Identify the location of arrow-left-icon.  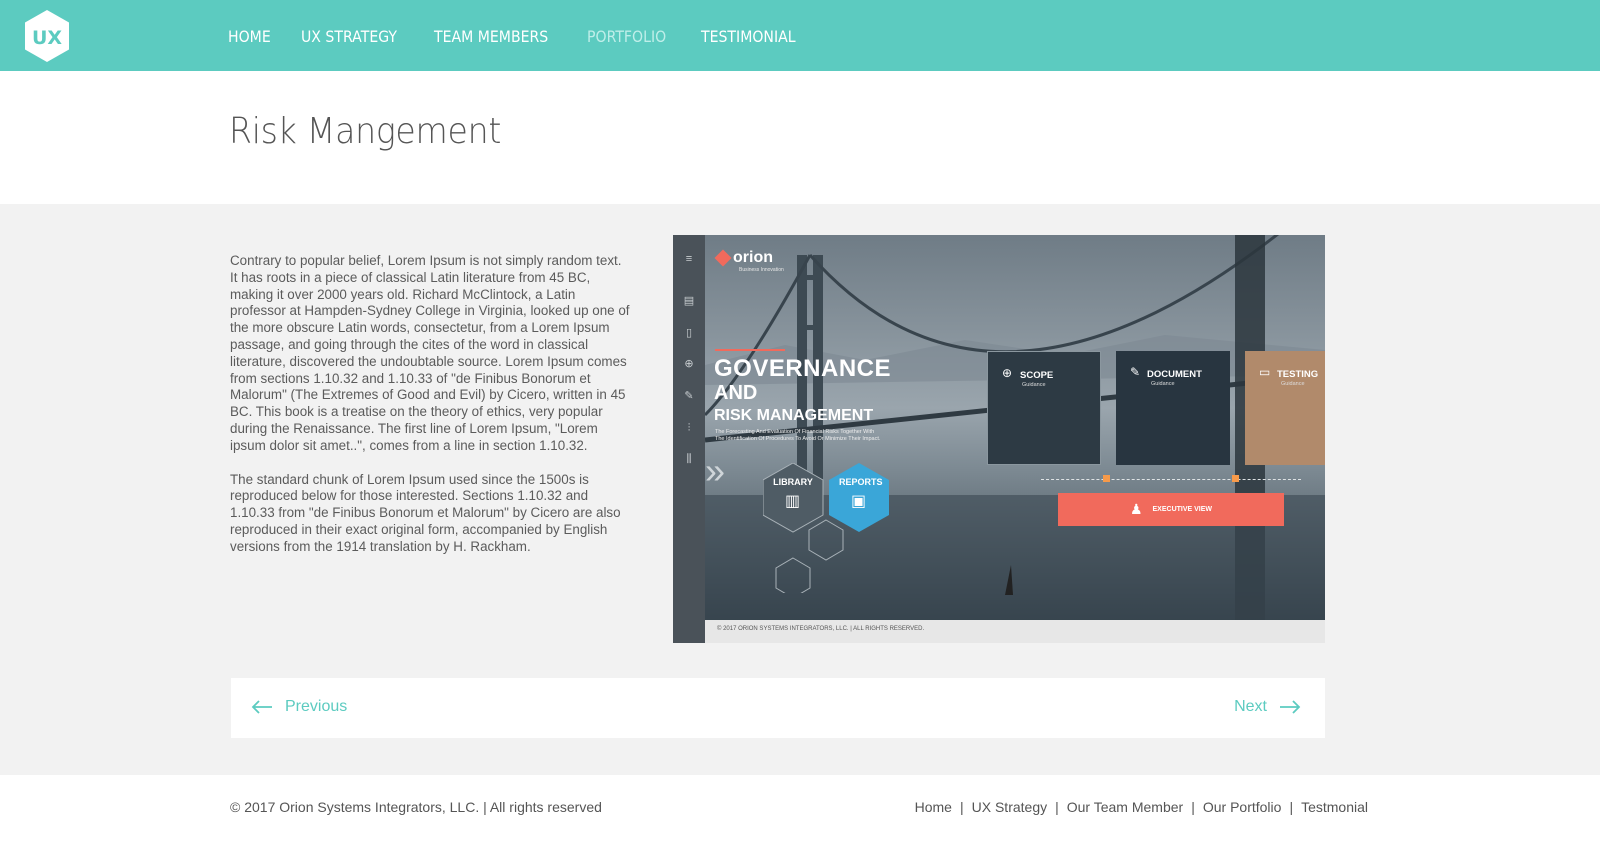
(261, 707).